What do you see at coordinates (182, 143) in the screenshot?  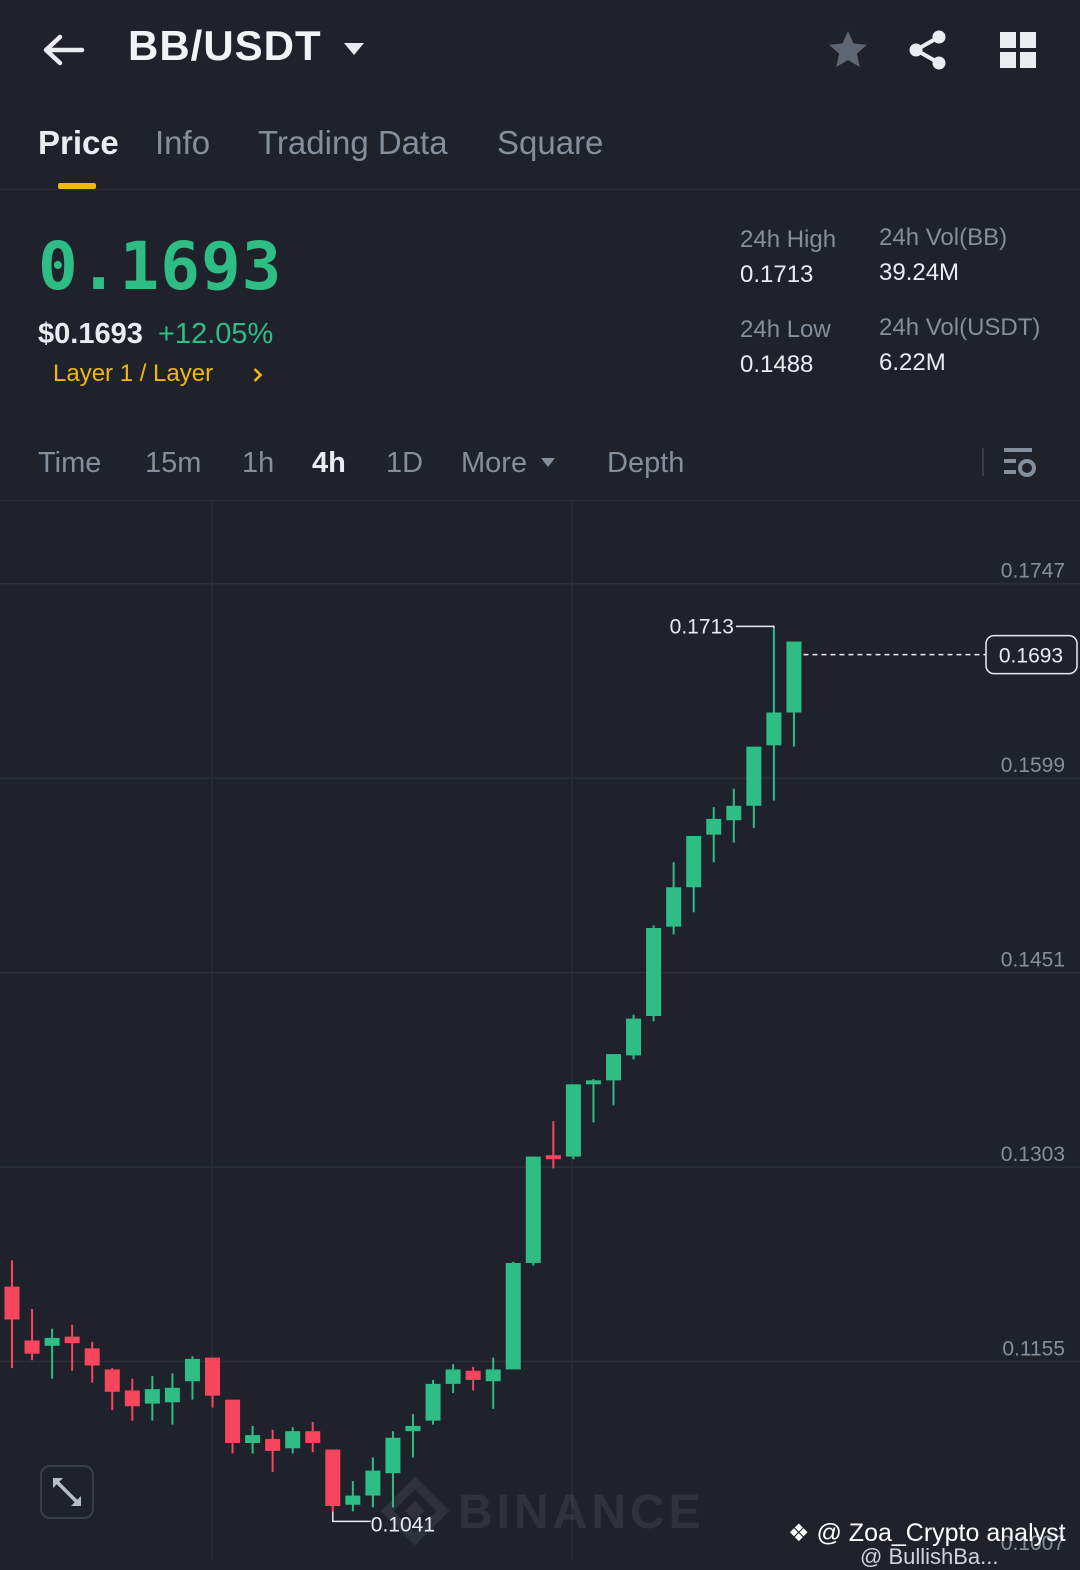 I see `tab-info: Info` at bounding box center [182, 143].